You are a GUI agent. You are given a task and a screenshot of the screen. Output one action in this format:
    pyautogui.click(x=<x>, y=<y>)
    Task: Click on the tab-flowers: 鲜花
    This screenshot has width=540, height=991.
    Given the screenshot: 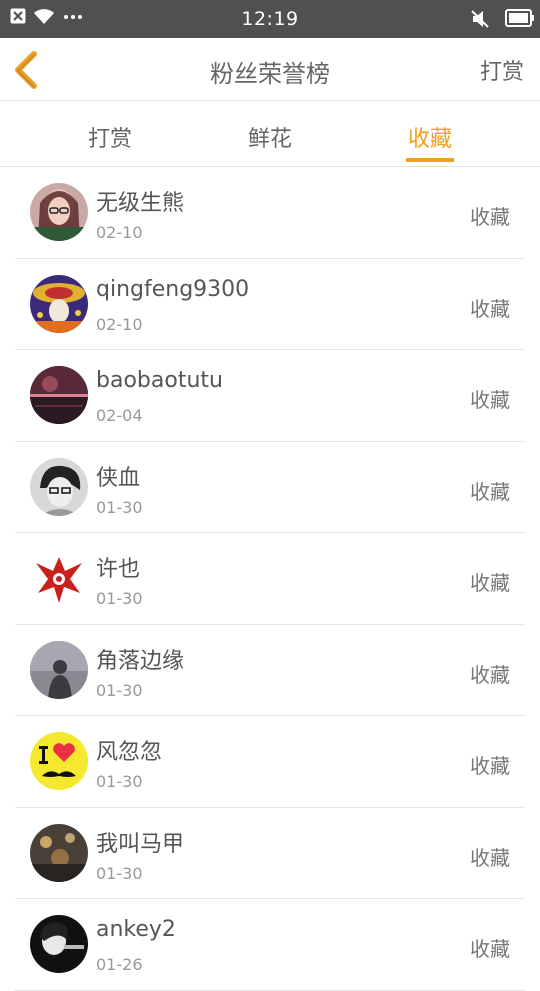 What is the action you would take?
    pyautogui.click(x=270, y=134)
    